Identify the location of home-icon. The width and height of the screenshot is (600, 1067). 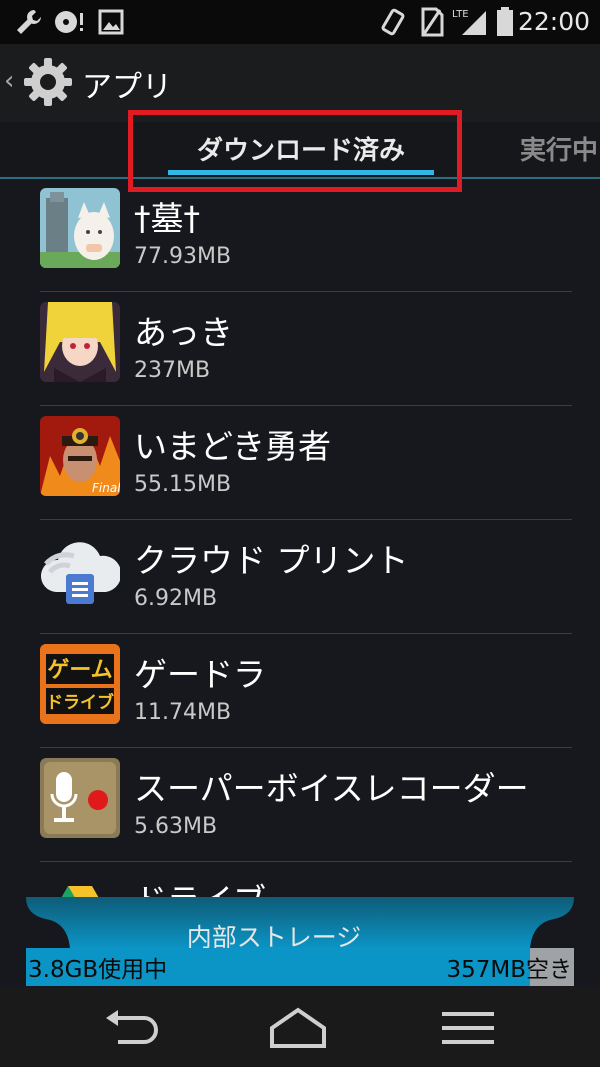
(298, 1028).